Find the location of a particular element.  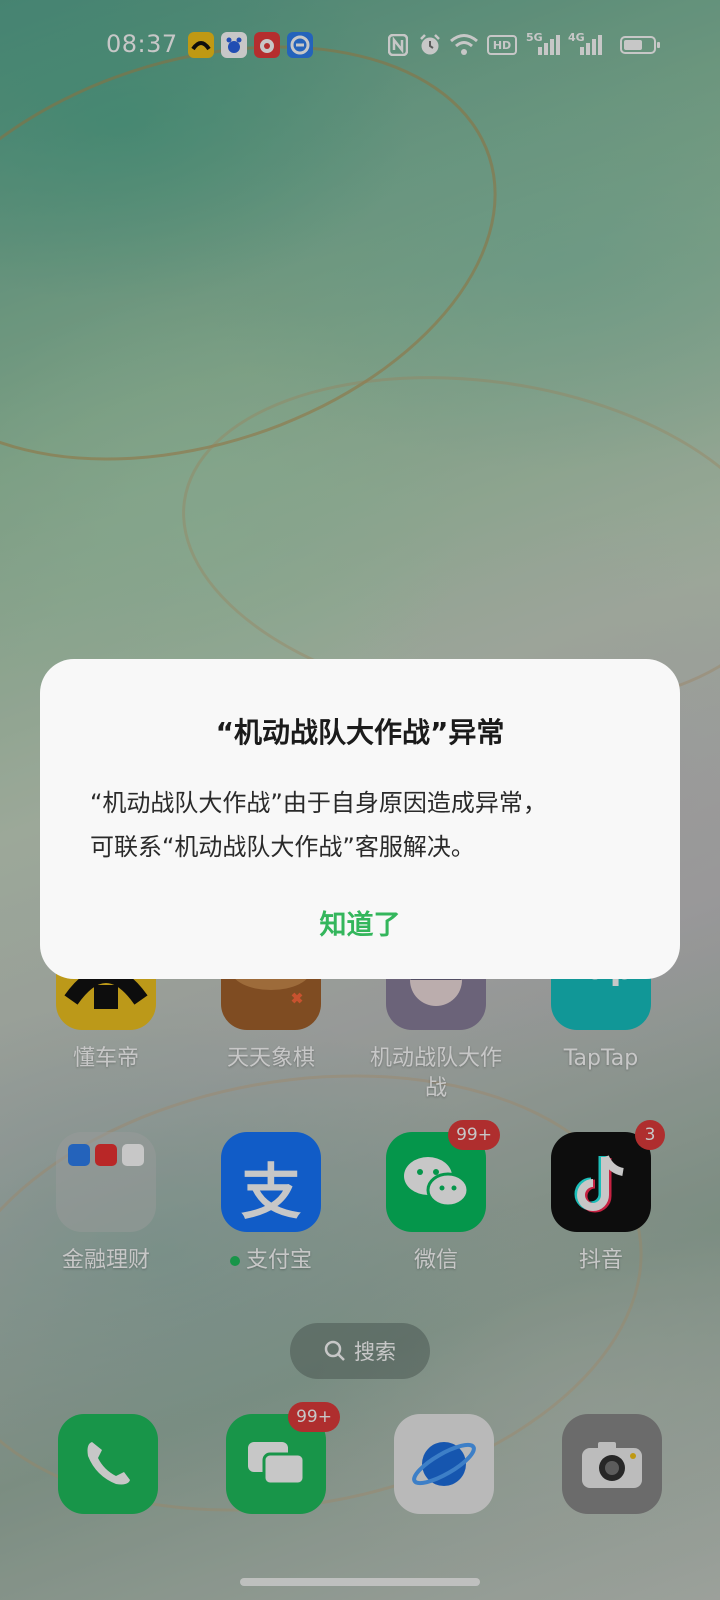

dialog-message: “机动战队大作战”由于自身原因造成异常， 可联系“机动战队大作战”客服解决。 is located at coordinates (318, 825).